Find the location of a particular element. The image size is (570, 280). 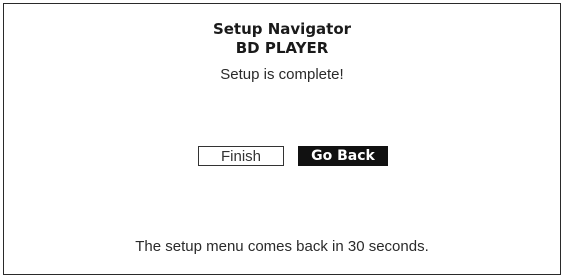

go-back-button: Go Back is located at coordinates (343, 156).